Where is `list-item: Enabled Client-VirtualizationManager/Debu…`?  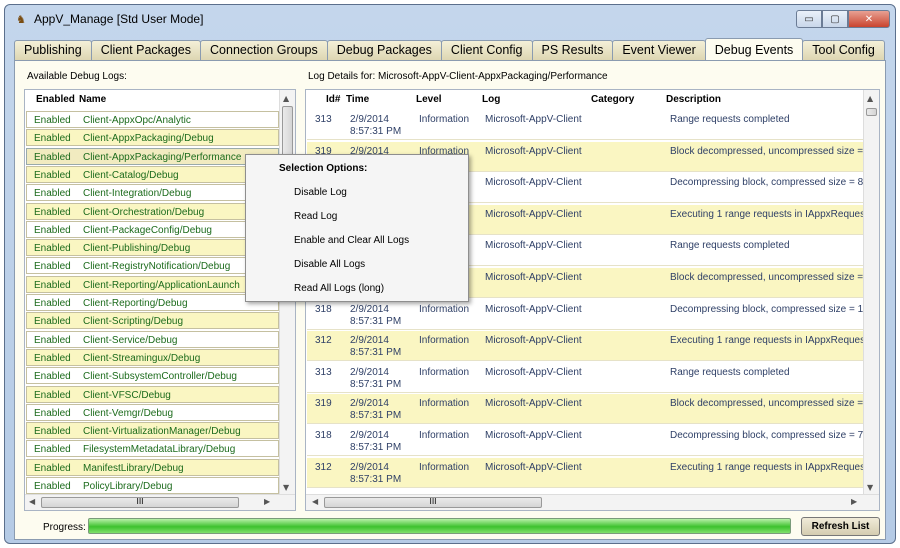 list-item: Enabled Client-VirtualizationManager/Debu… is located at coordinates (152, 431).